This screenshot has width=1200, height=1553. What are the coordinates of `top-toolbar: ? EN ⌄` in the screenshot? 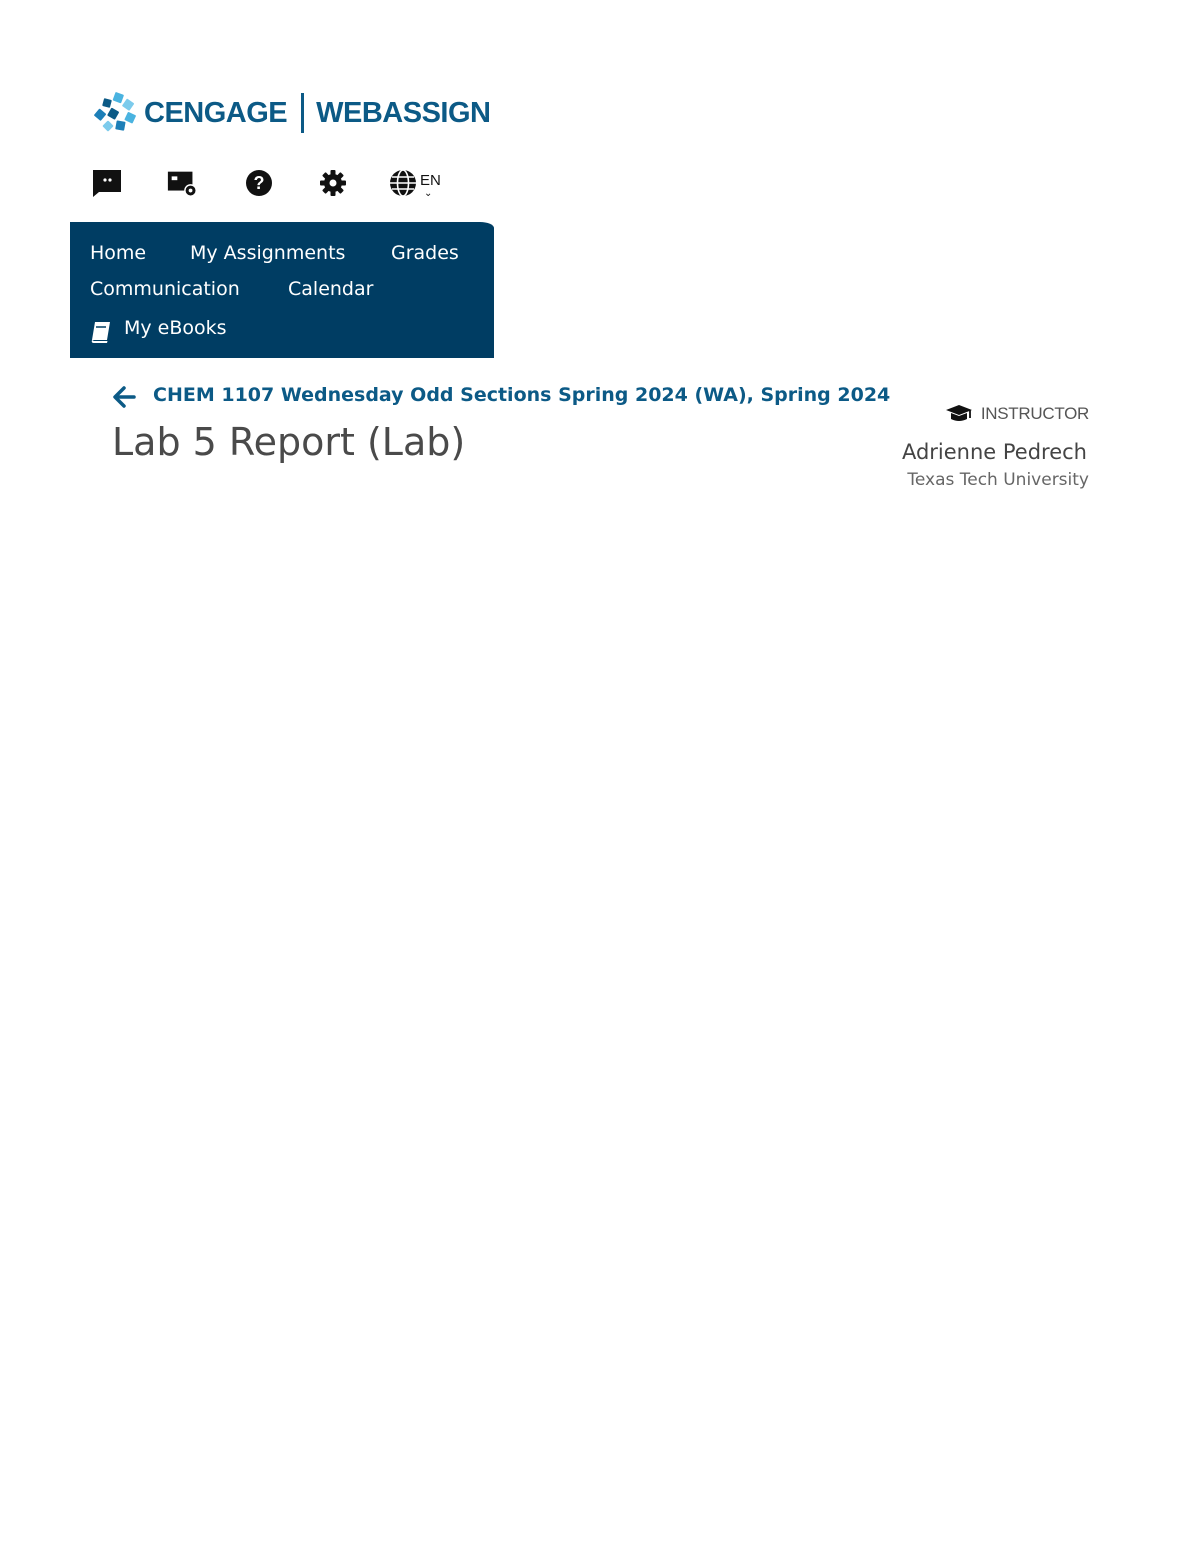 It's located at (280, 184).